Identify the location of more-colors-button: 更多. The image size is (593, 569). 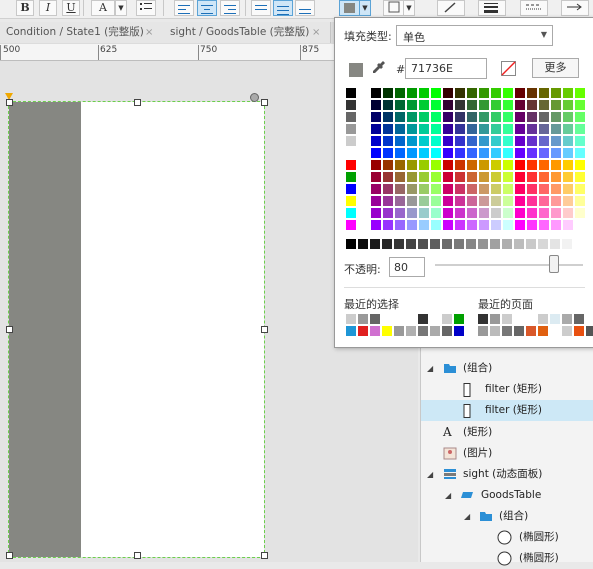
(555, 68).